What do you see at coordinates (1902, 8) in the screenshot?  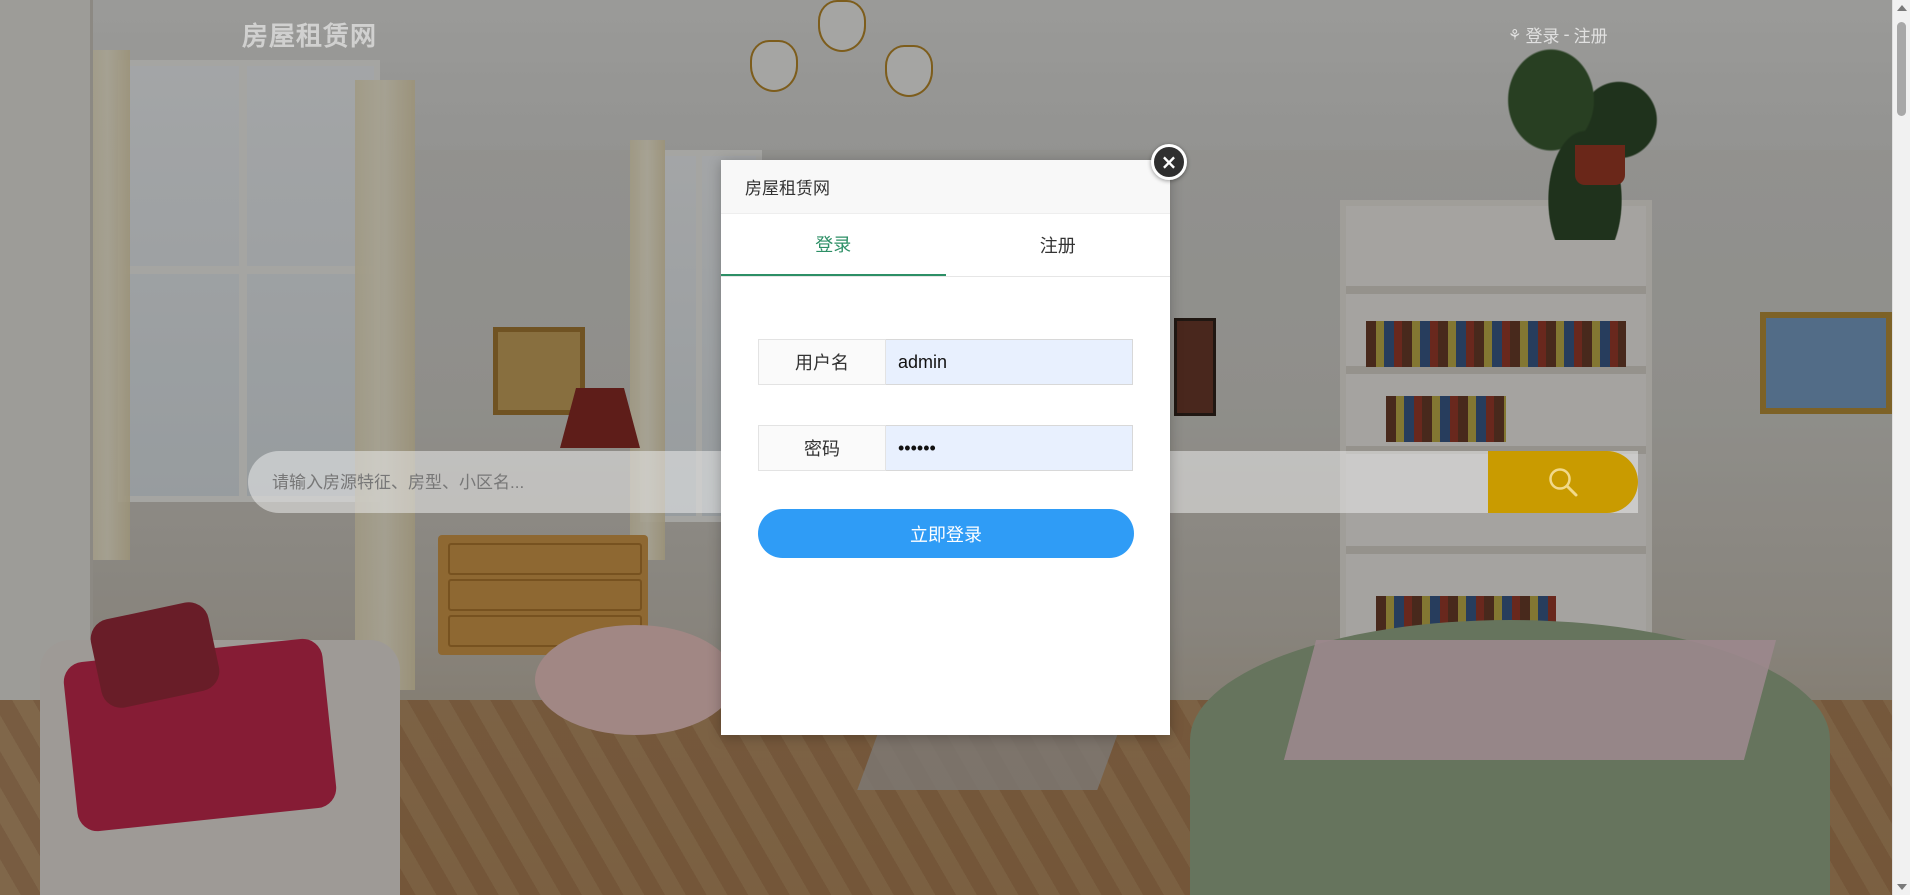 I see `scroll-up-arrow-icon` at bounding box center [1902, 8].